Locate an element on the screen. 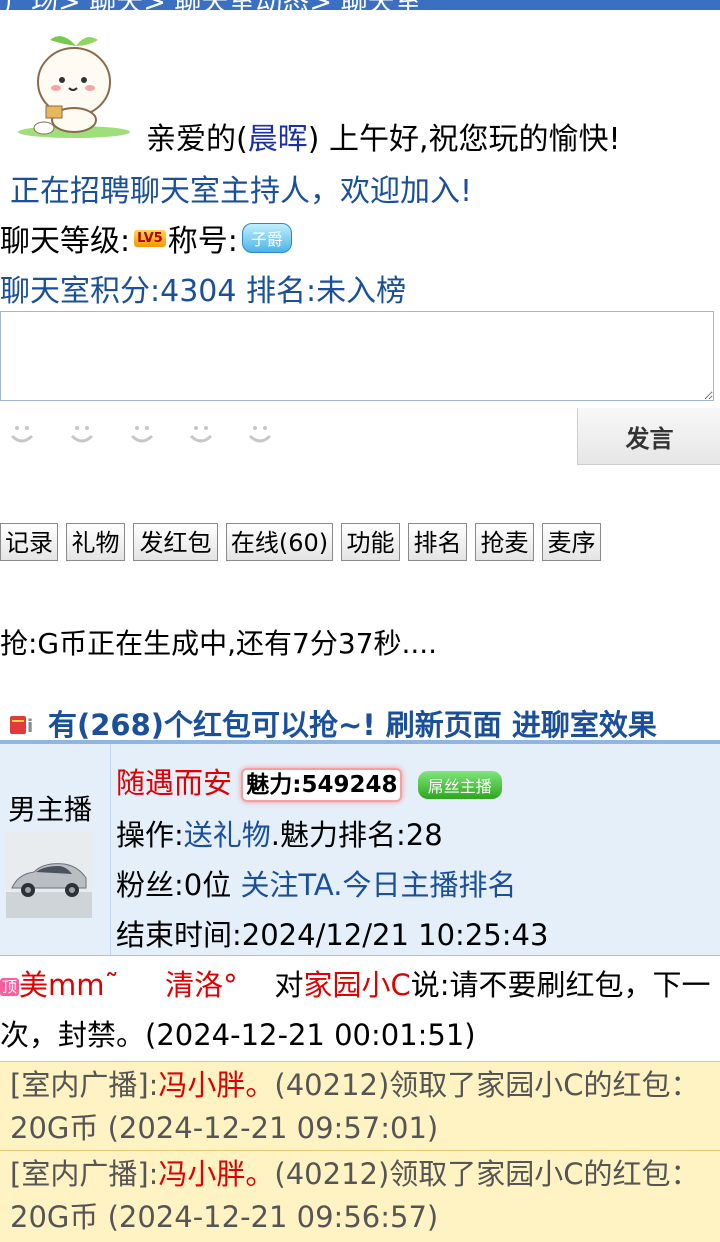 This screenshot has height=1242, width=720. sprout-mascot-icon is located at coordinates (74, 87).